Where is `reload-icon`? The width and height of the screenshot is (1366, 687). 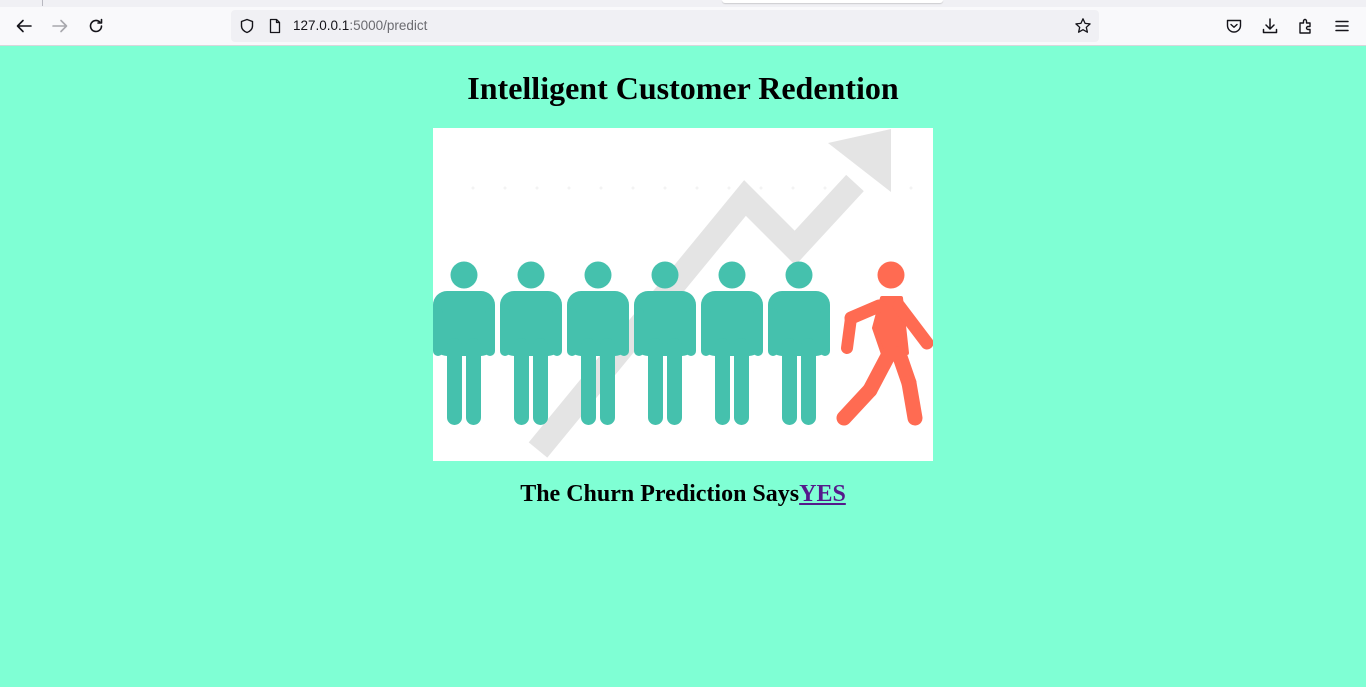
reload-icon is located at coordinates (96, 25).